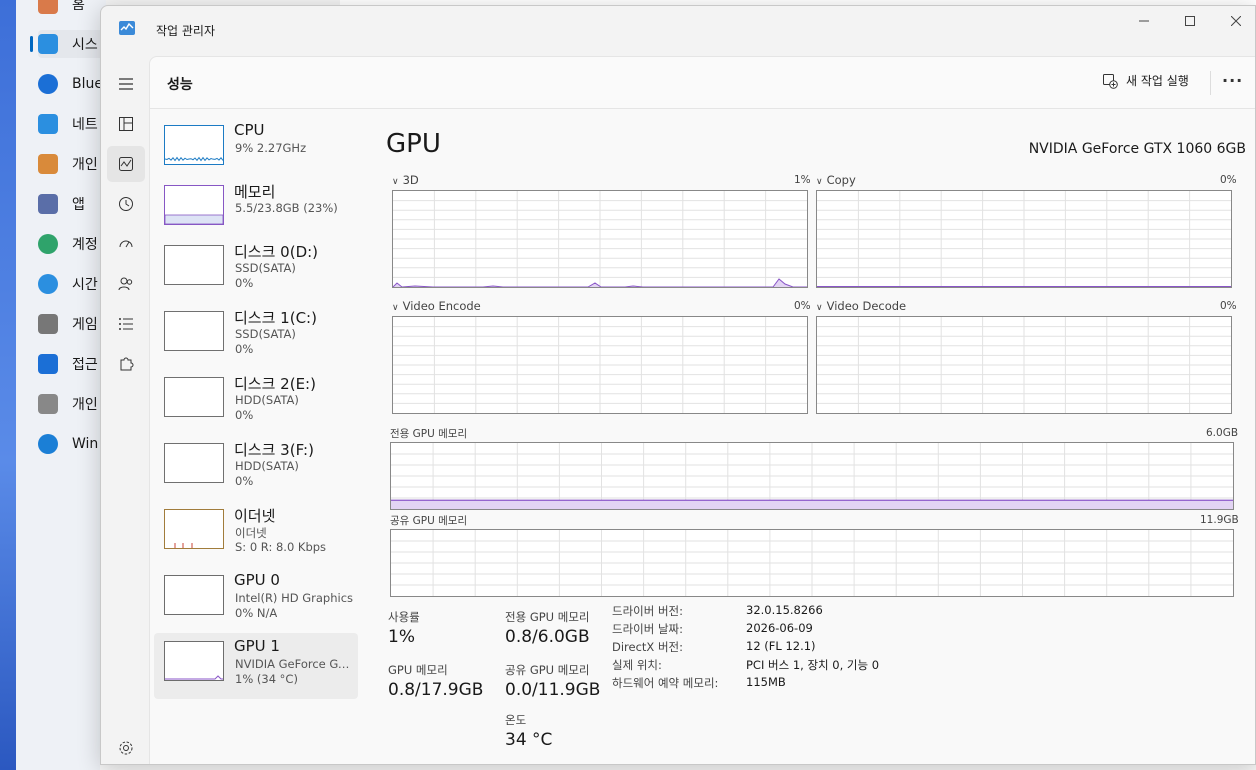  Describe the element at coordinates (48, 284) in the screenshot. I see `clock-icon` at that location.